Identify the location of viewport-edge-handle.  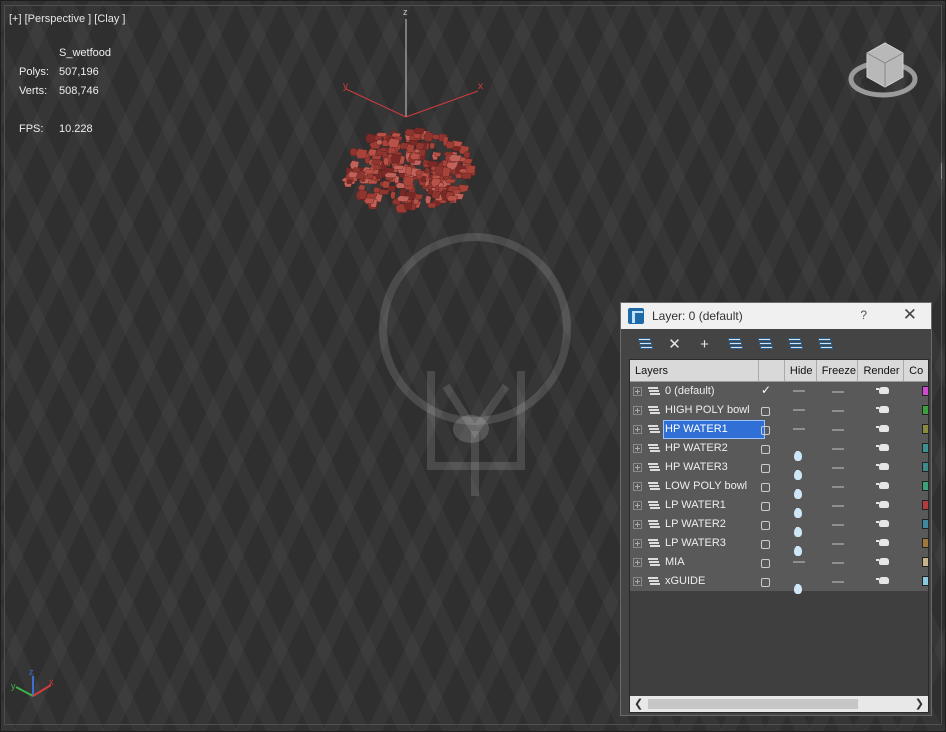
(943, 171).